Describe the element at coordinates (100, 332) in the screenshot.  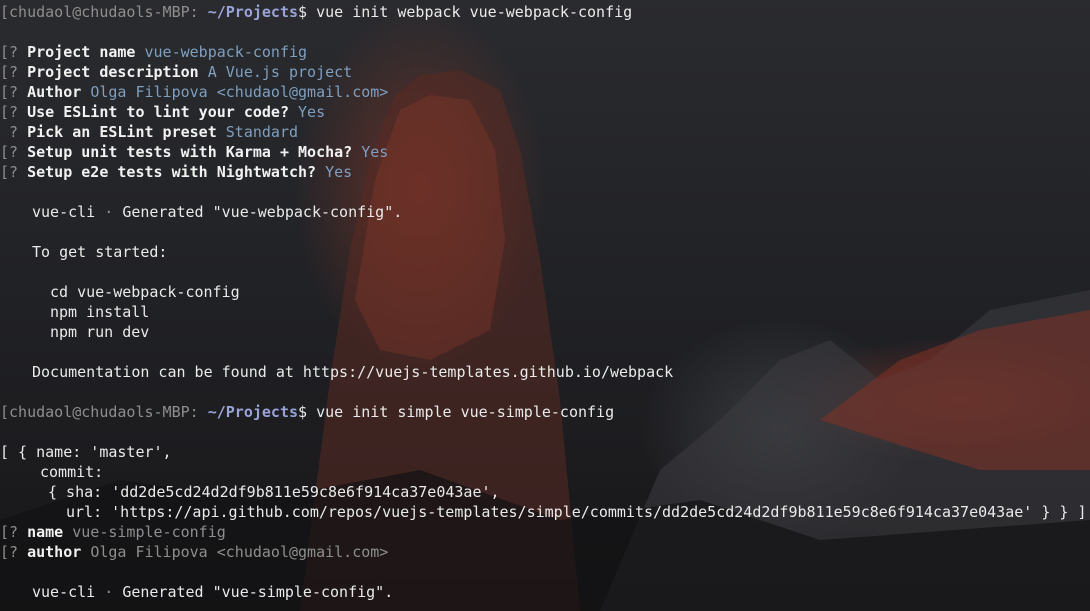
I see `step-line: npm run dev` at that location.